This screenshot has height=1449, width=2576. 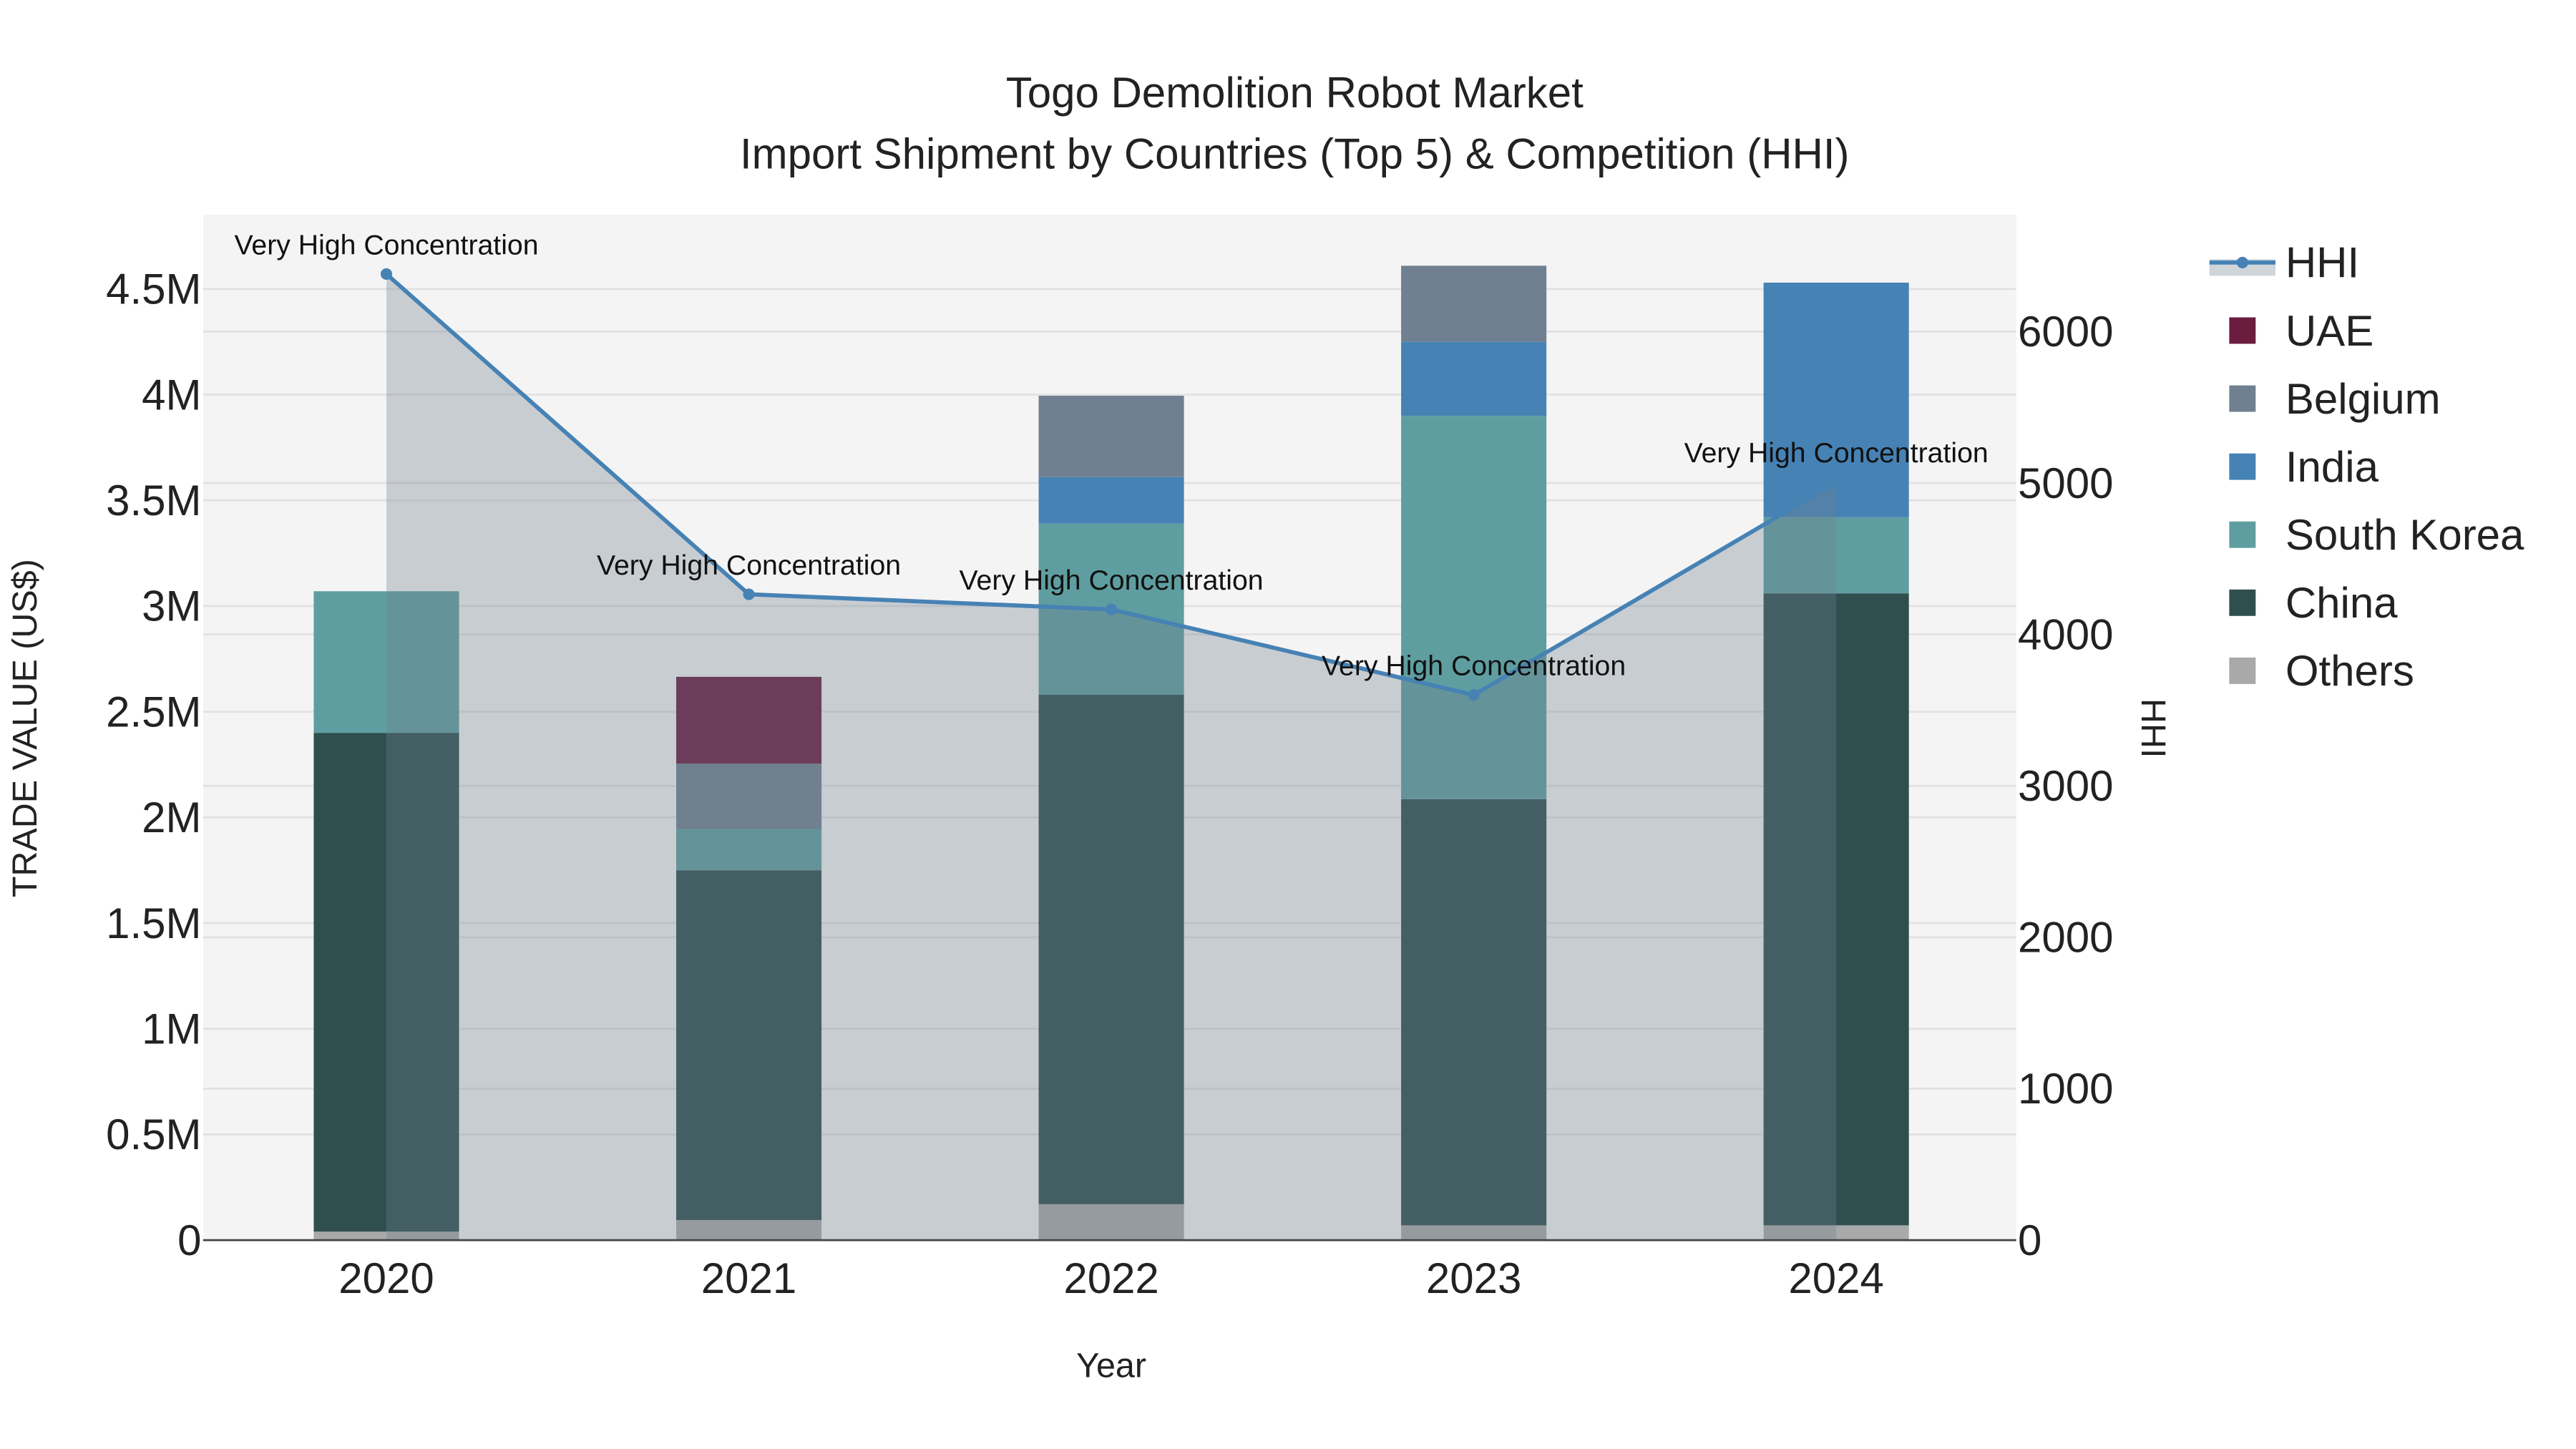 What do you see at coordinates (2322, 263) in the screenshot?
I see `legend-label: HHI` at bounding box center [2322, 263].